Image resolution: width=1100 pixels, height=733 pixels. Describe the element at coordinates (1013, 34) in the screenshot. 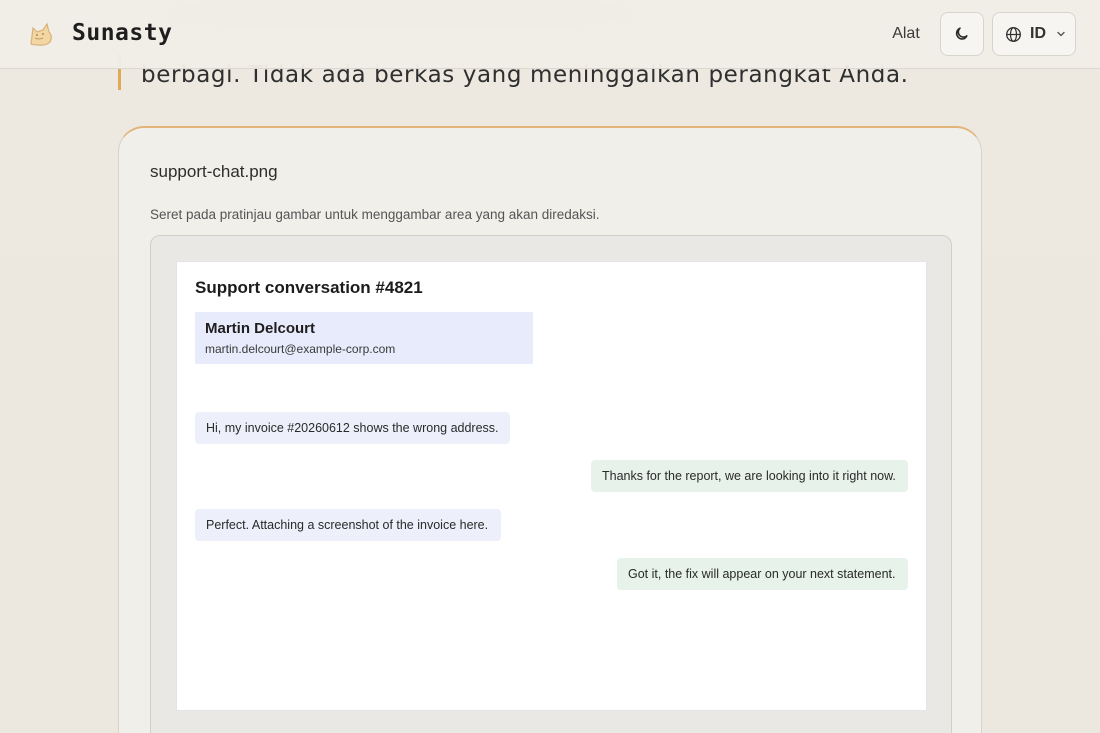

I see `globe-icon` at that location.